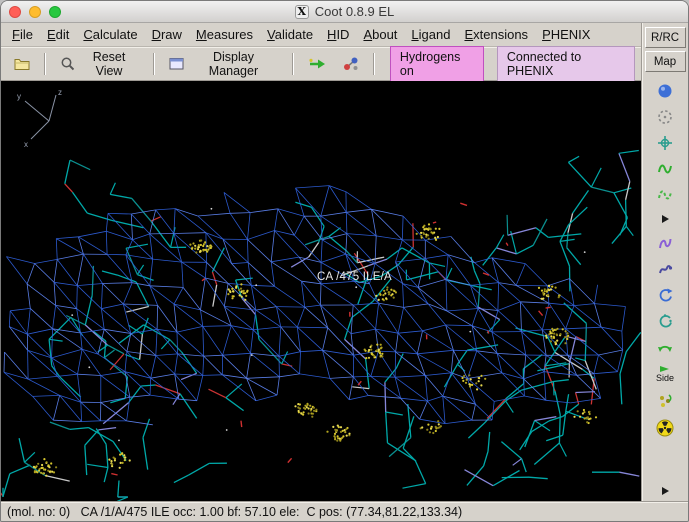 The width and height of the screenshot is (689, 522). I want to click on reset-view-label: Reset View, so click(109, 63).